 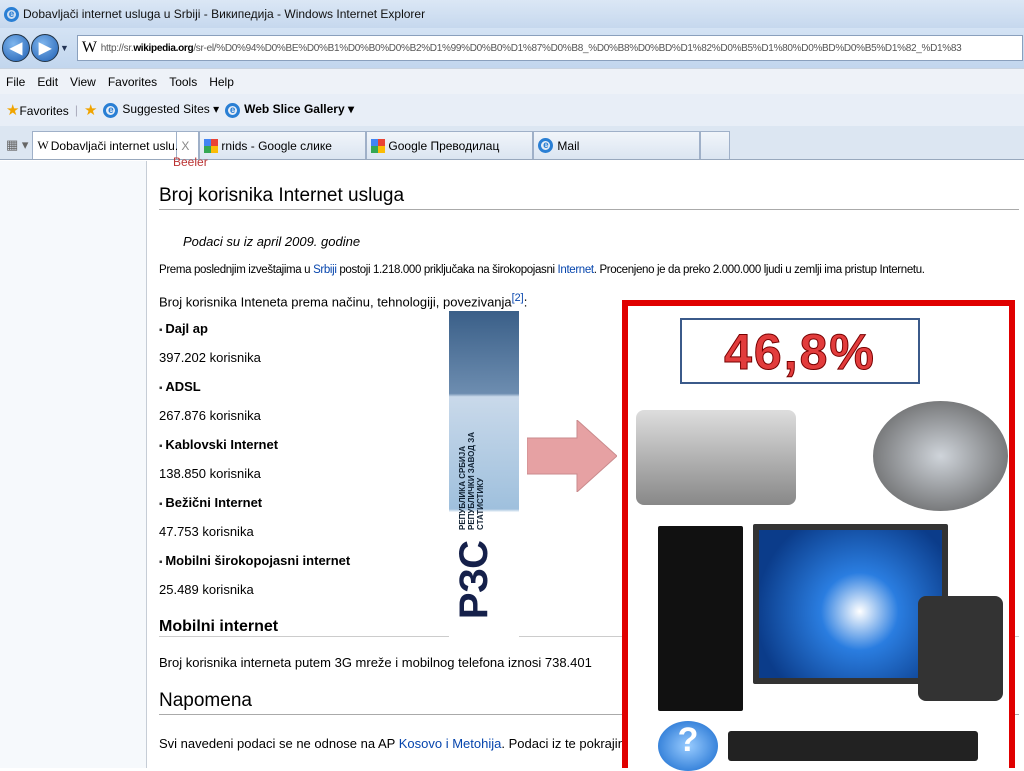 I want to click on list-item: Mobilni širokopojasni internet, so click(x=254, y=560).